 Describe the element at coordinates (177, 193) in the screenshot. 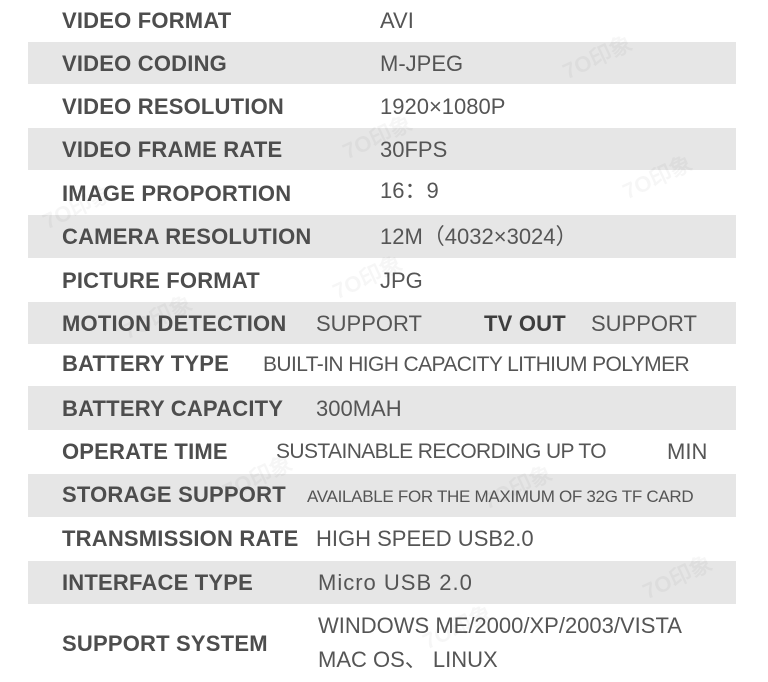

I see `spec-label: IMAGE PROPORTION` at that location.